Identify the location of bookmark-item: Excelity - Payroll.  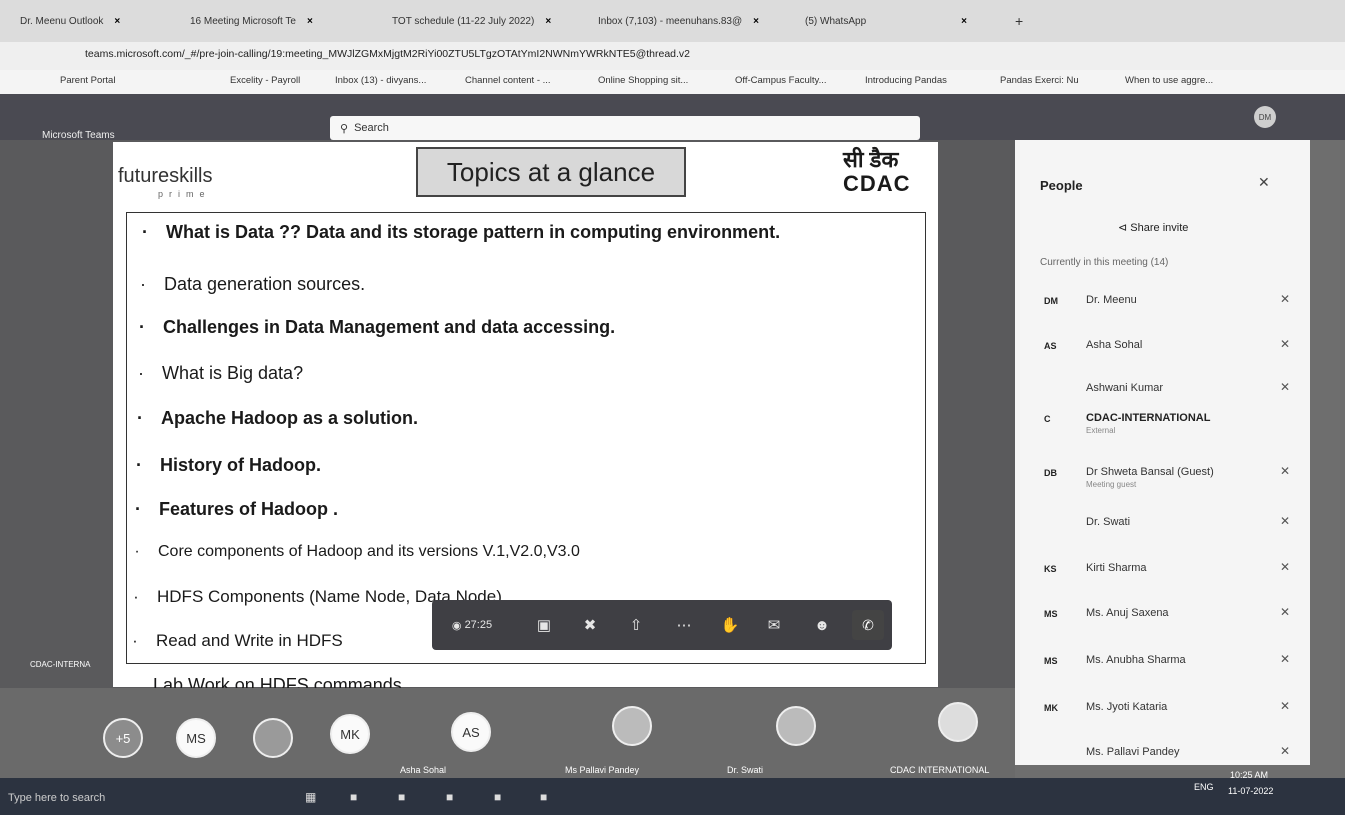
(265, 80).